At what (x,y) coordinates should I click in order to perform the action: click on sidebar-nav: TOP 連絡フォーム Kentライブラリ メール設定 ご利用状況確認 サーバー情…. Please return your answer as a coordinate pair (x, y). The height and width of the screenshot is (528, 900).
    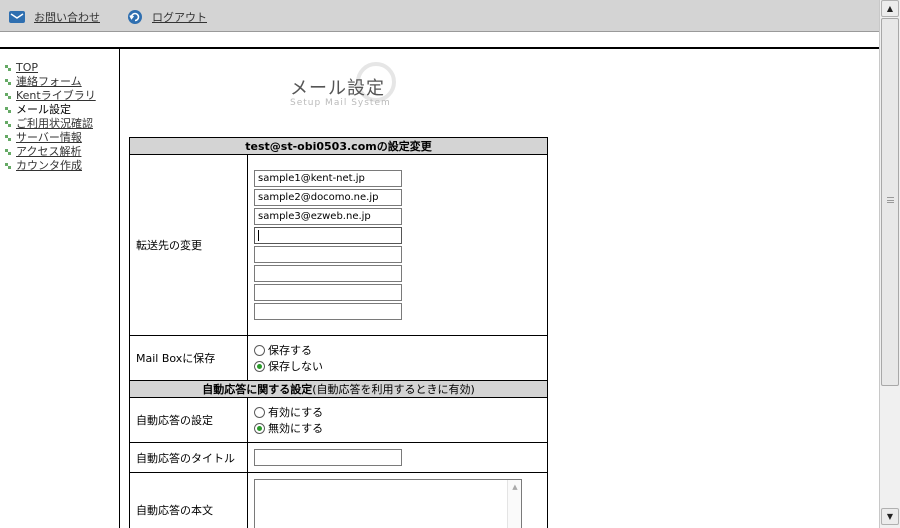
    Looking at the image, I should click on (50, 117).